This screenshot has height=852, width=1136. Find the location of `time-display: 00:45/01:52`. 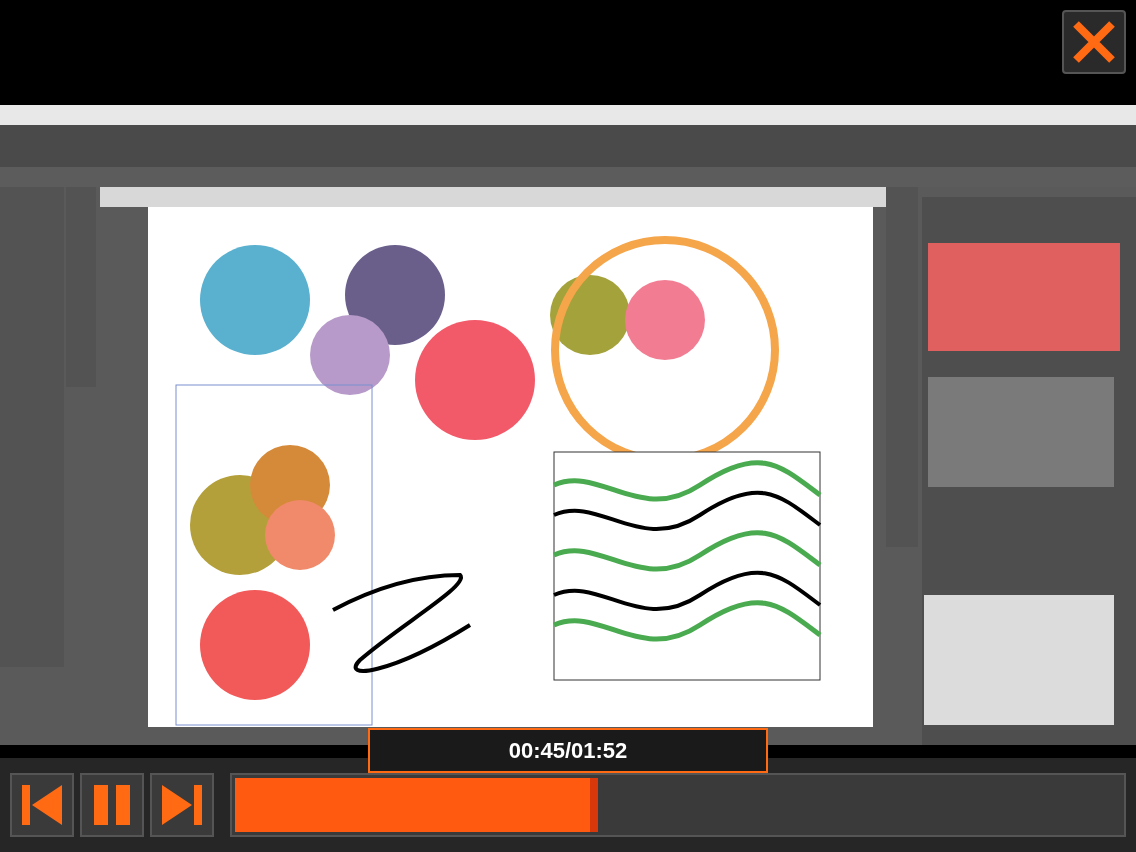

time-display: 00:45/01:52 is located at coordinates (568, 750).